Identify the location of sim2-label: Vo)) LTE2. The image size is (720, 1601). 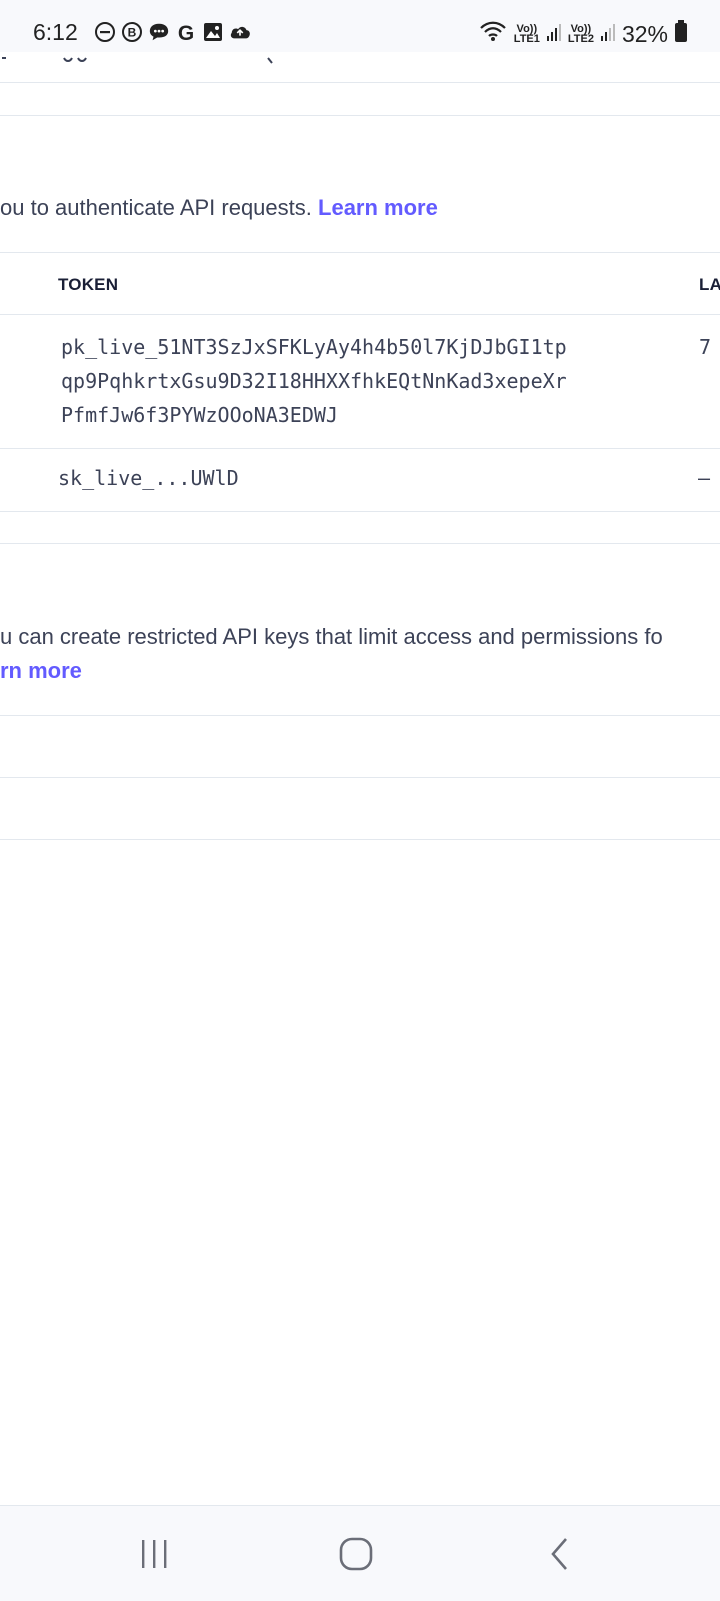
(580, 34).